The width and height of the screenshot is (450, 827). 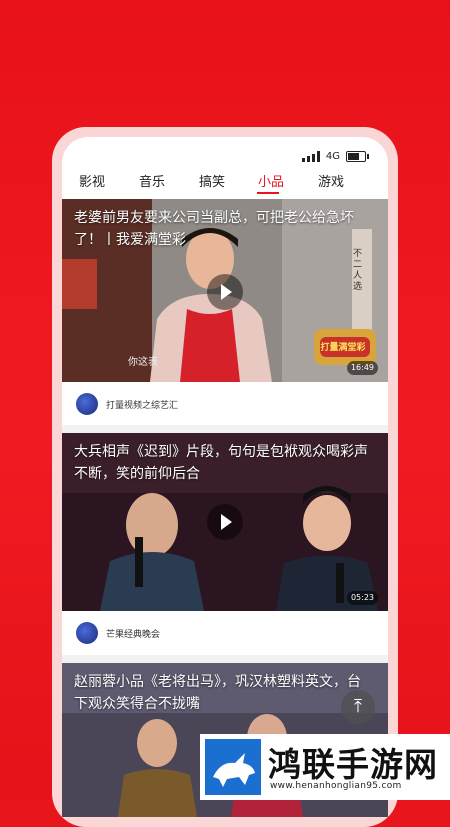 I want to click on channel-name: 芒果经典晚会, so click(x=133, y=633).